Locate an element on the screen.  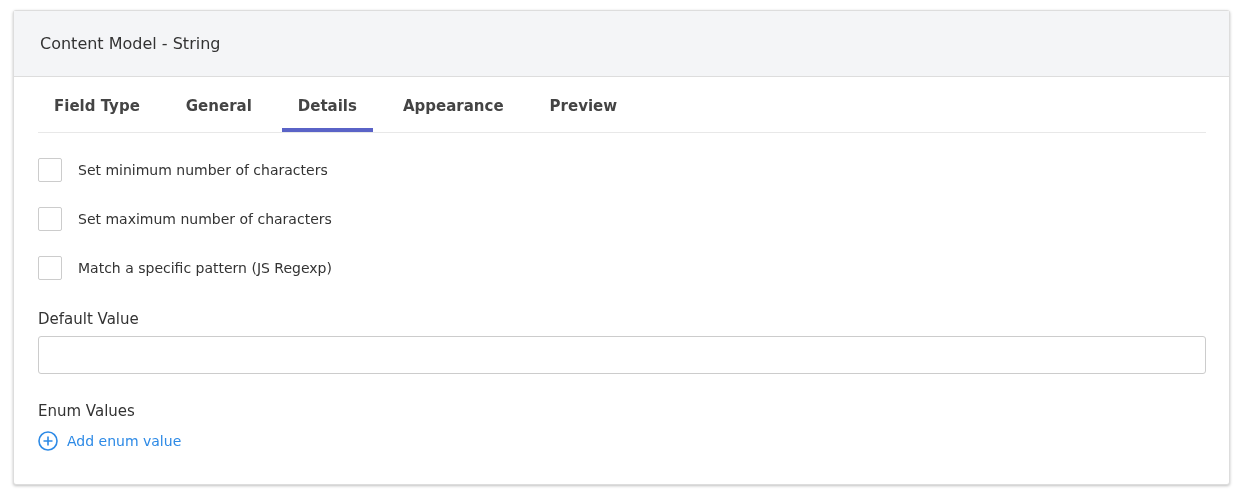
plus-circle-icon is located at coordinates (48, 441).